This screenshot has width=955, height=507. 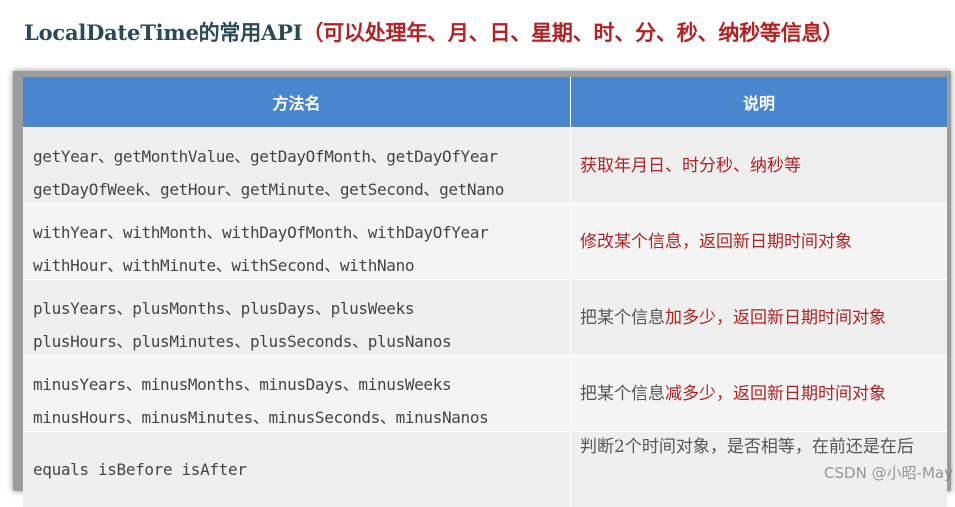 What do you see at coordinates (140, 469) in the screenshot?
I see `method-line: equals isBefore isAfter` at bounding box center [140, 469].